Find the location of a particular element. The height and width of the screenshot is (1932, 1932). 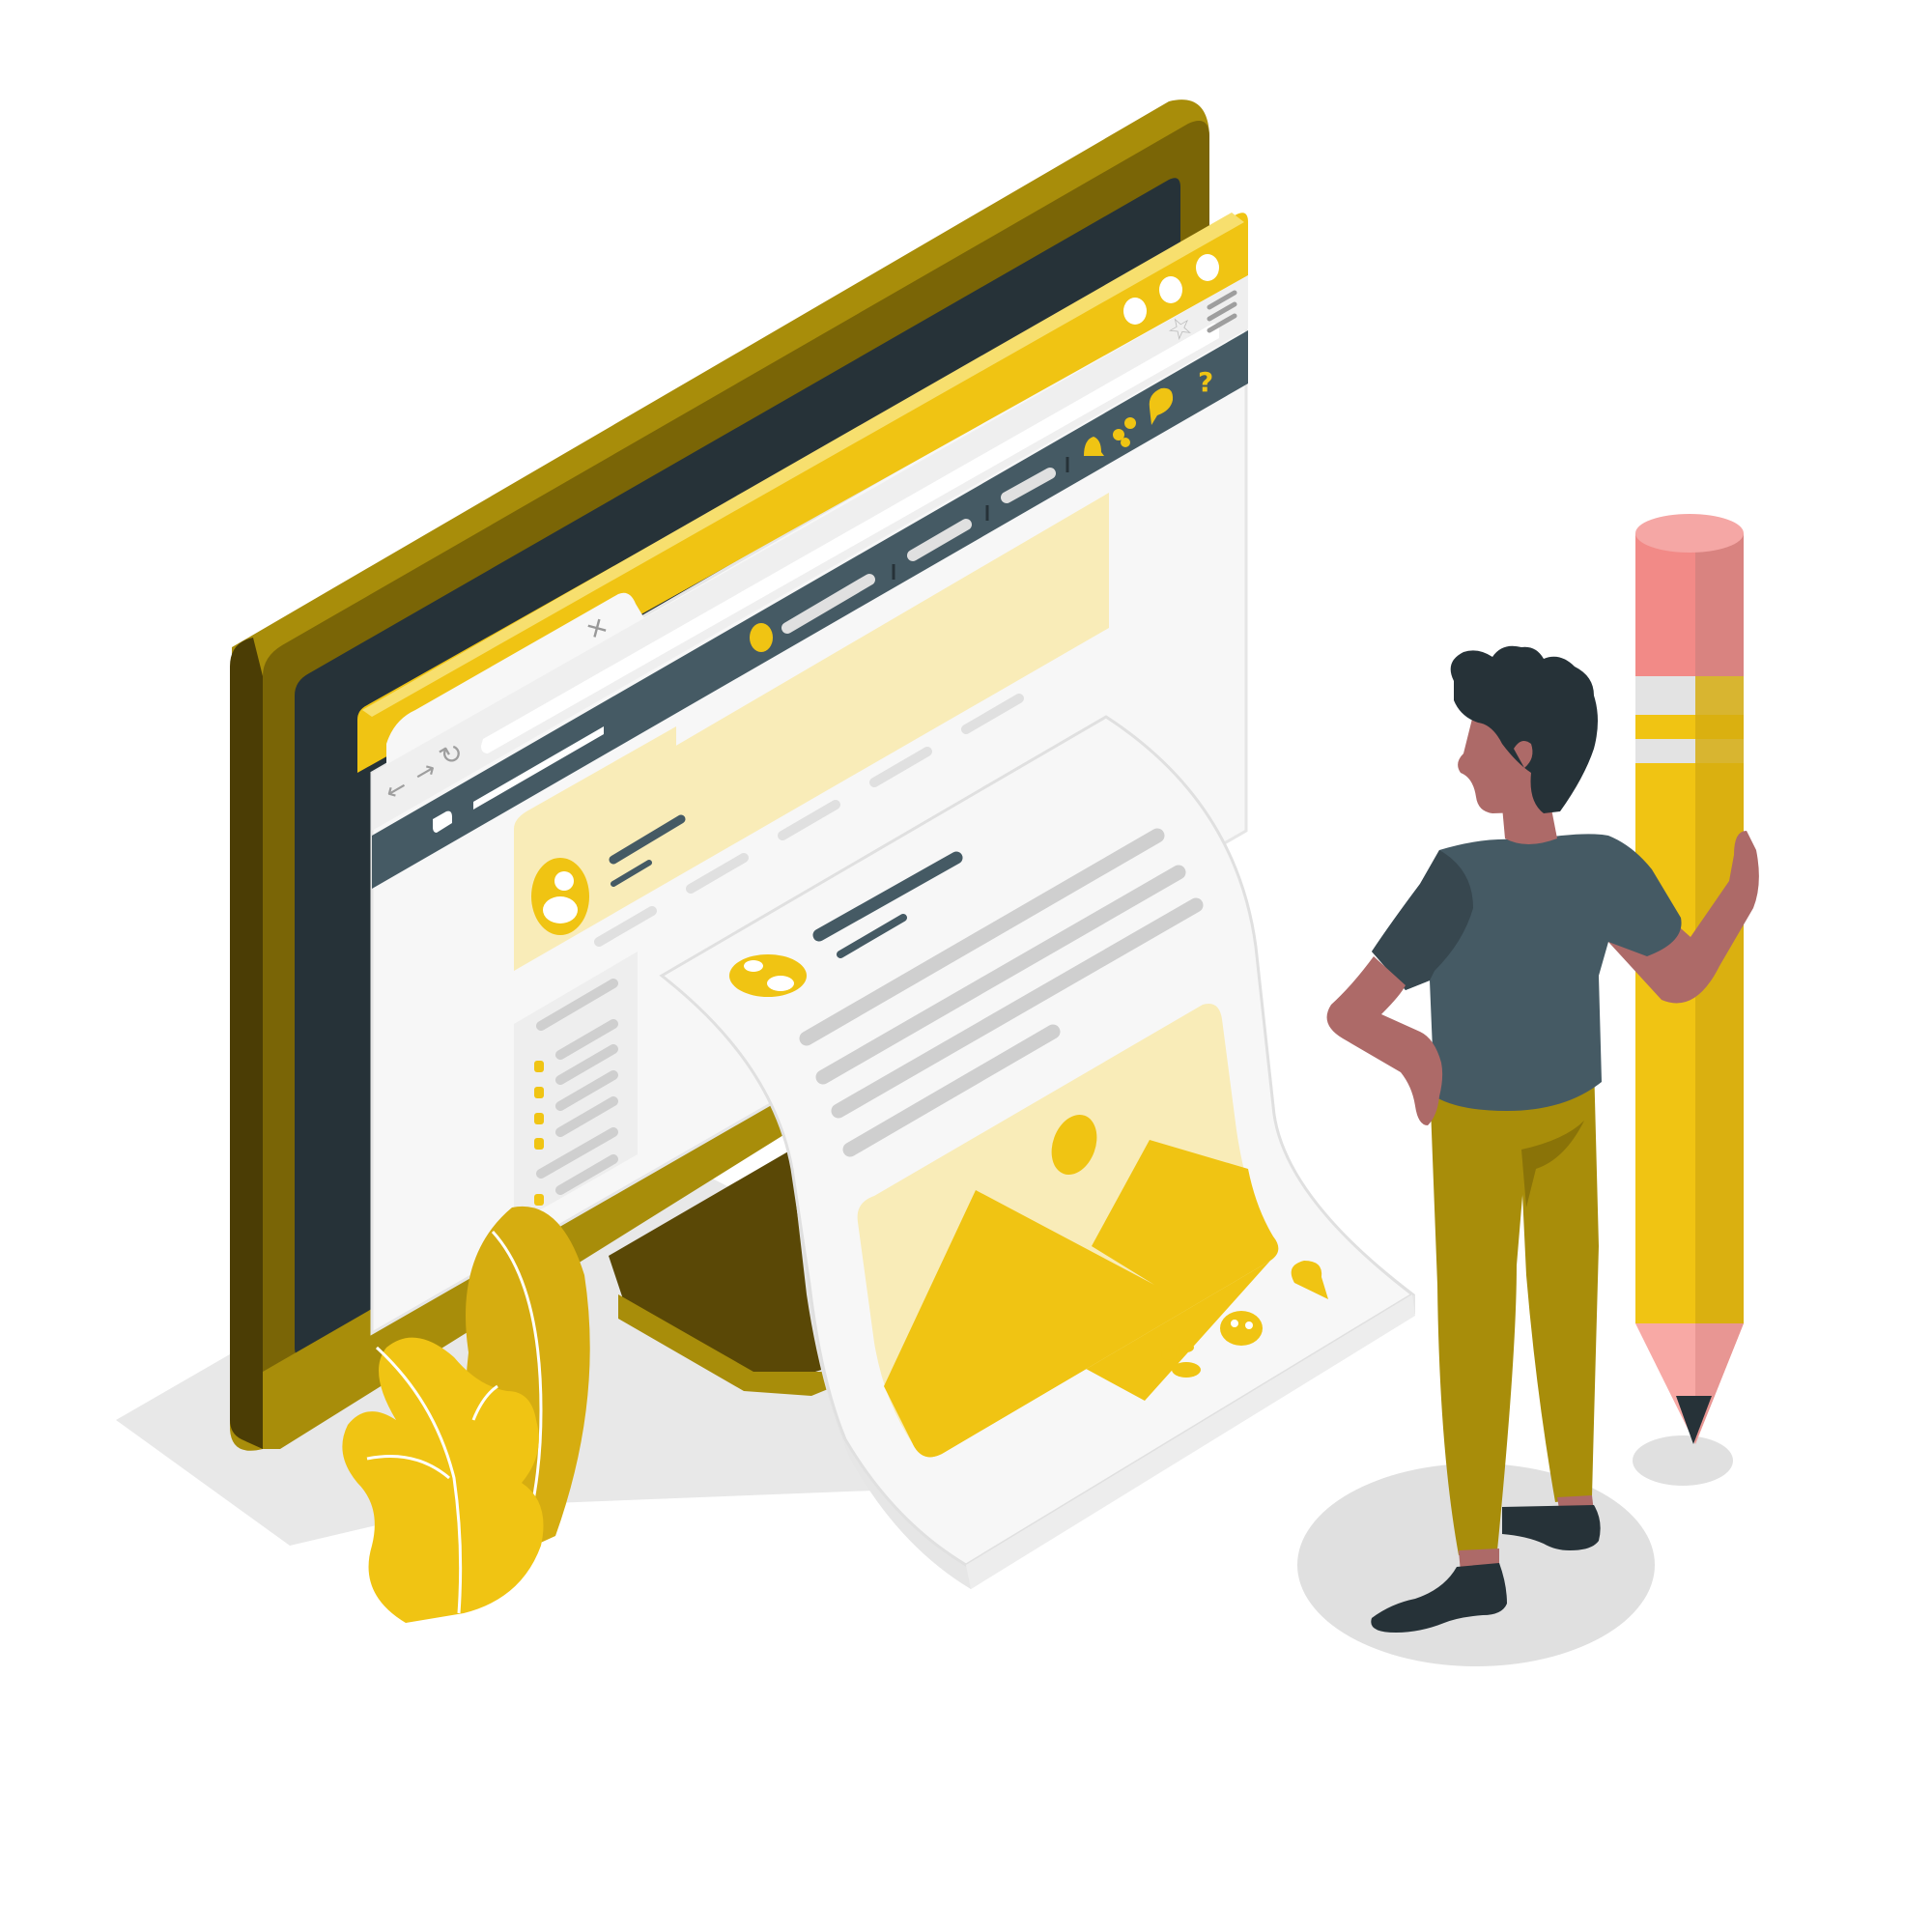

user-avatar-icon is located at coordinates (761, 637).